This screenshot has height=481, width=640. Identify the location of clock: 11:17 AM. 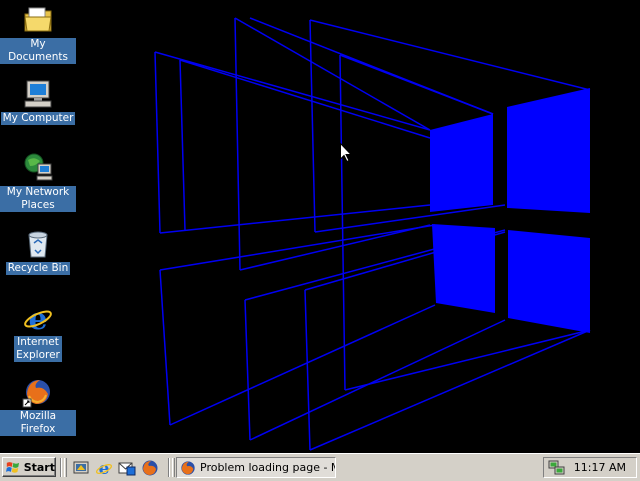
(600, 467).